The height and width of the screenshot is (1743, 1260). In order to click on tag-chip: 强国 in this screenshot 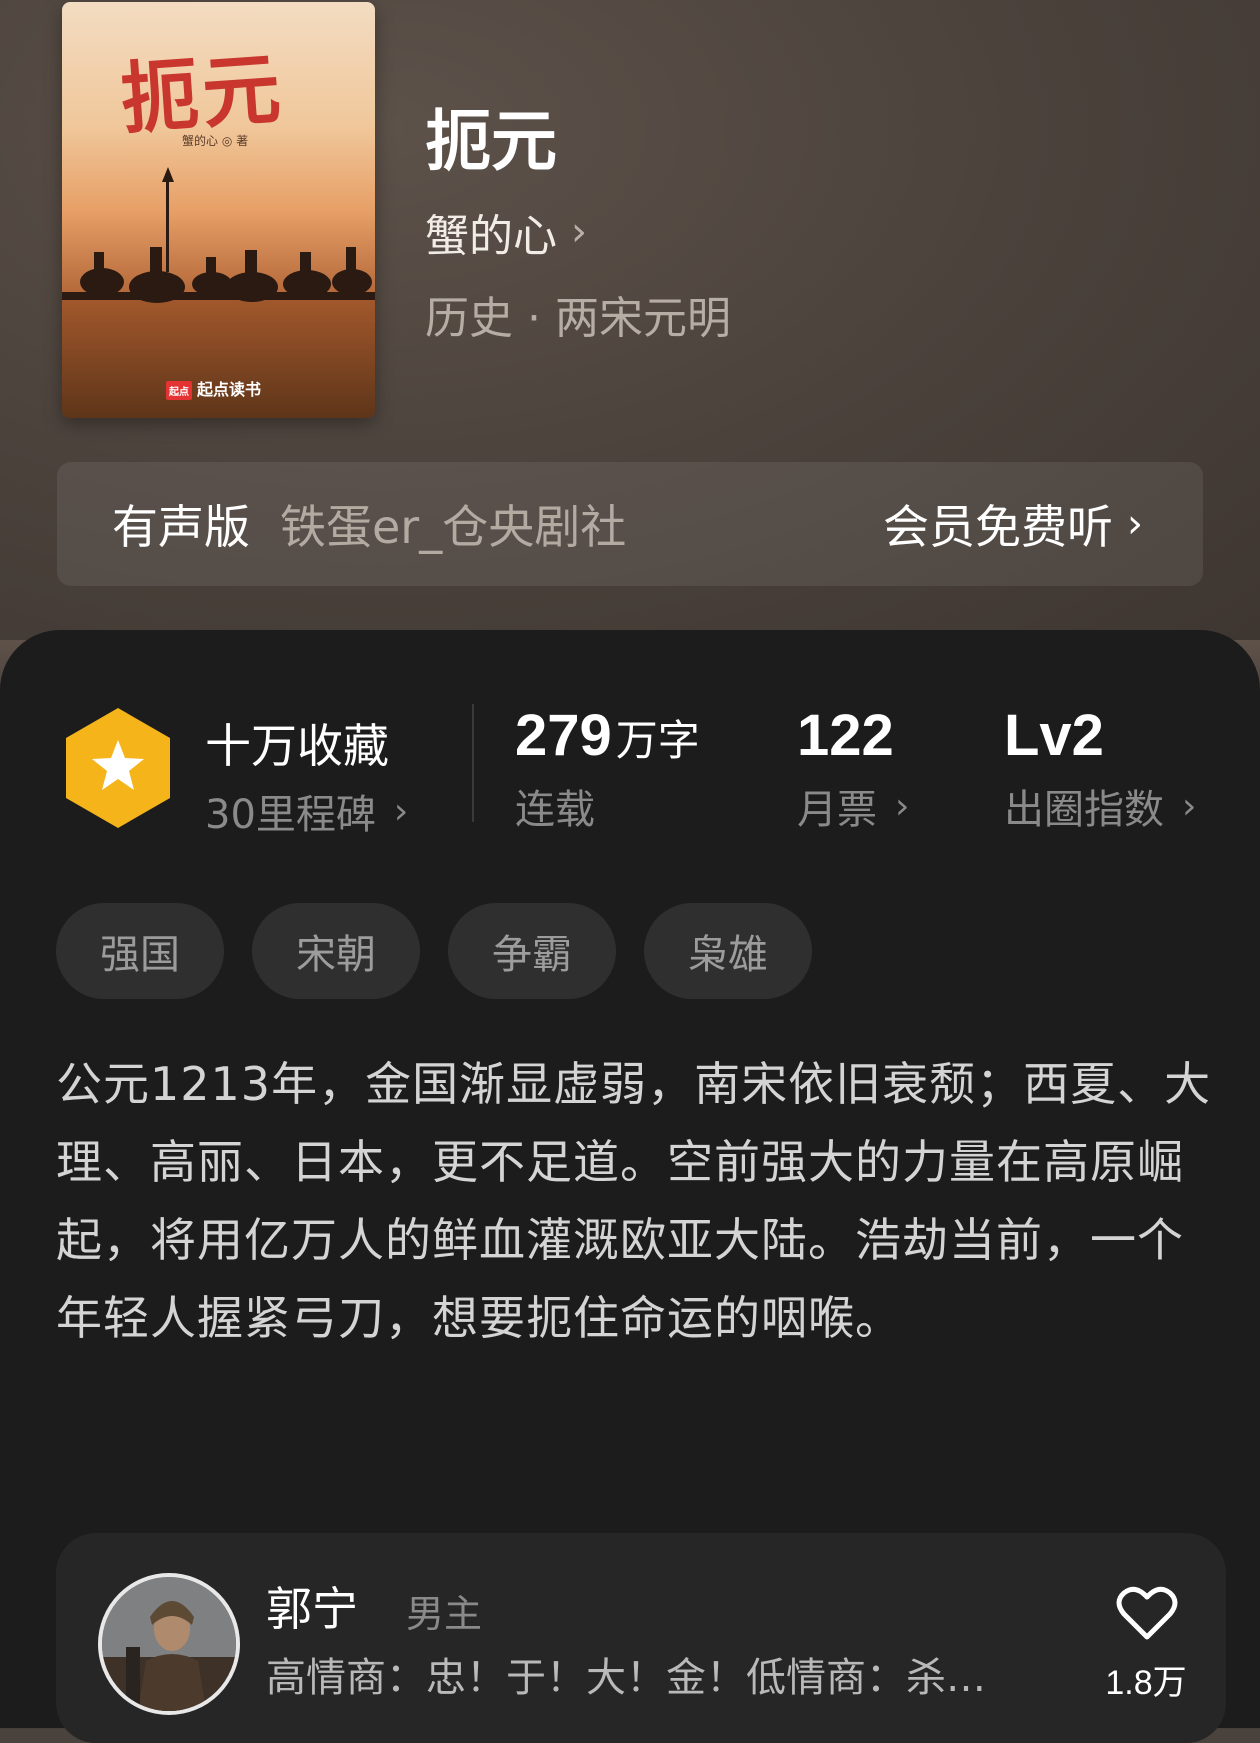, I will do `click(140, 951)`.